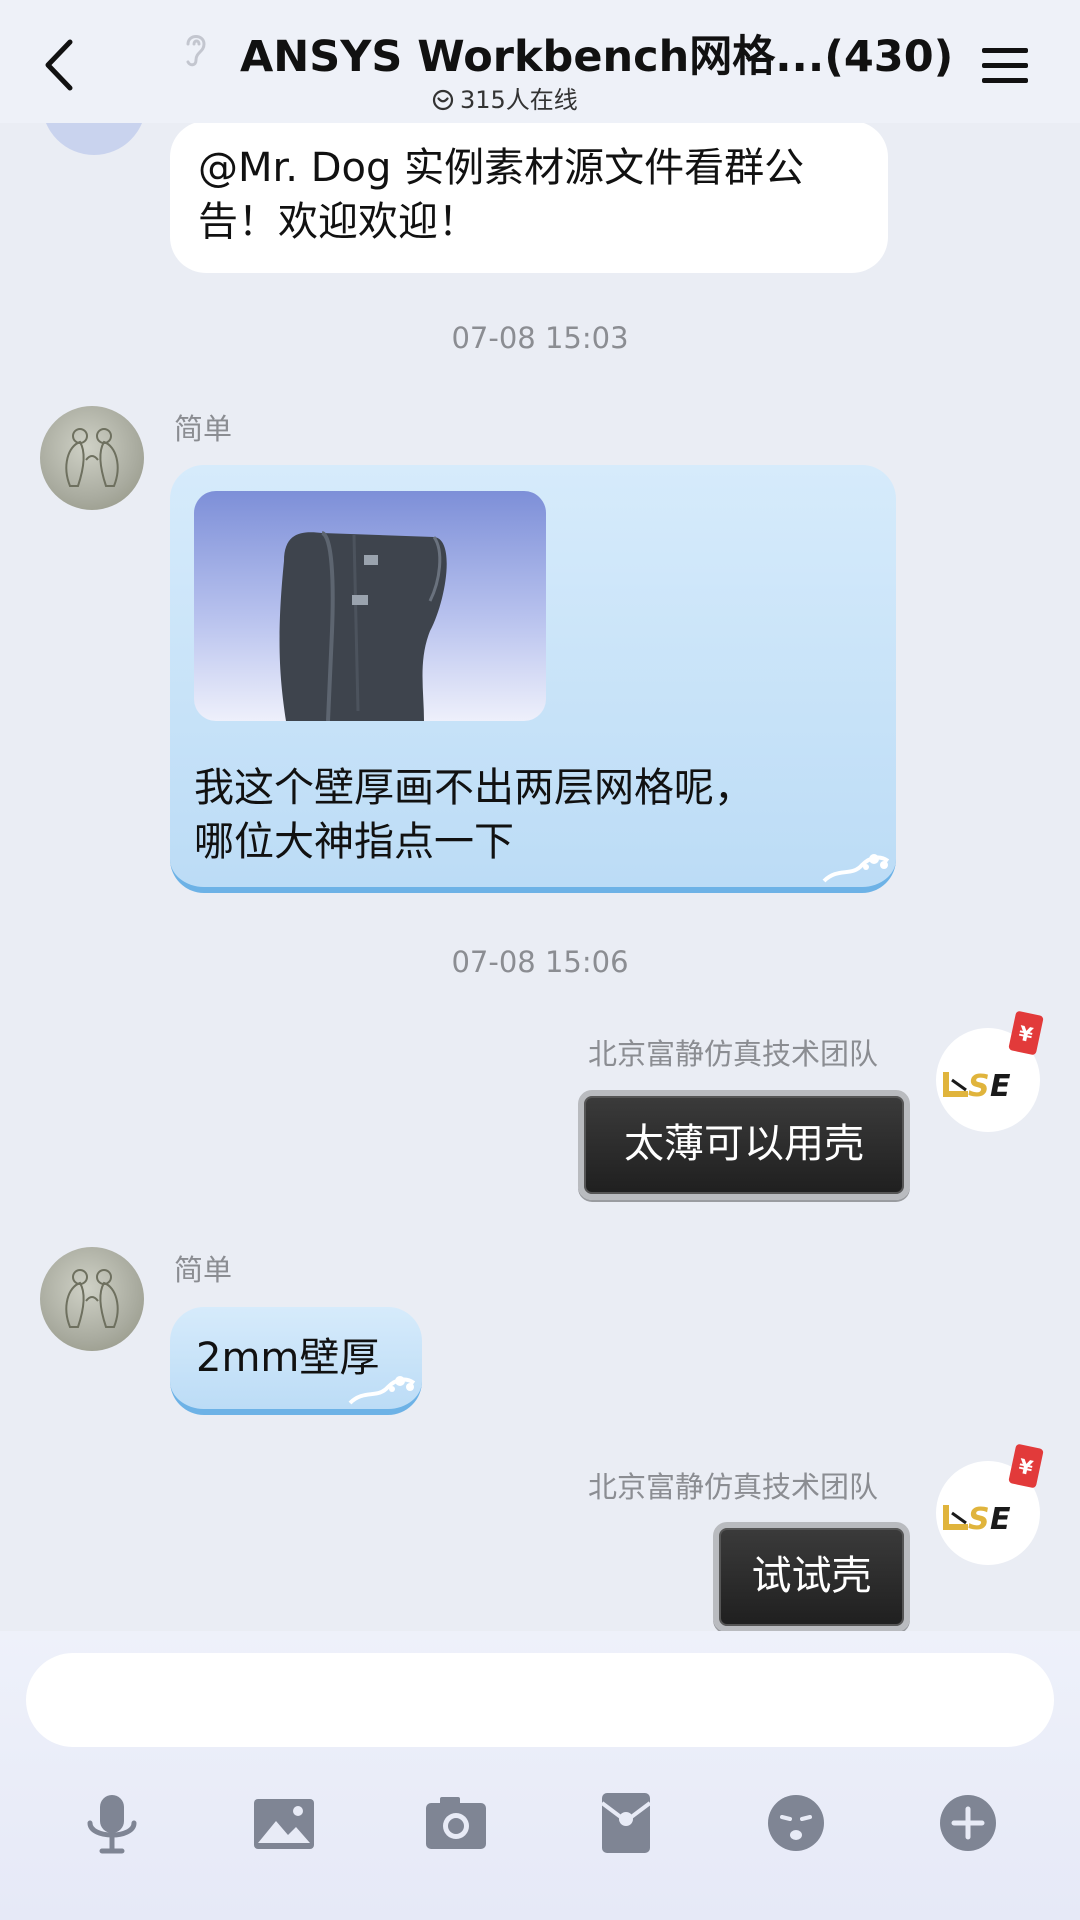 The height and width of the screenshot is (1920, 1080). I want to click on camera-icon, so click(456, 1823).